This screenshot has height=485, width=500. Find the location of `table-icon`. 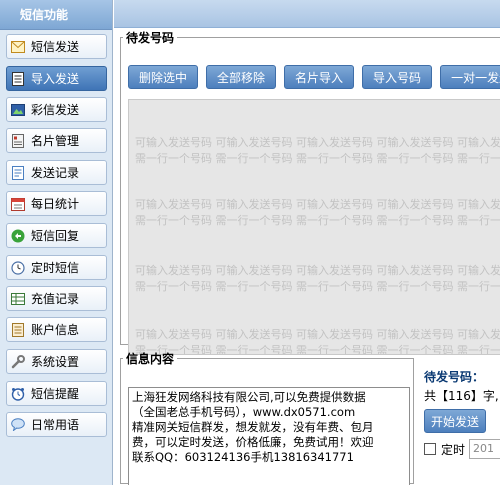

table-icon is located at coordinates (18, 299).